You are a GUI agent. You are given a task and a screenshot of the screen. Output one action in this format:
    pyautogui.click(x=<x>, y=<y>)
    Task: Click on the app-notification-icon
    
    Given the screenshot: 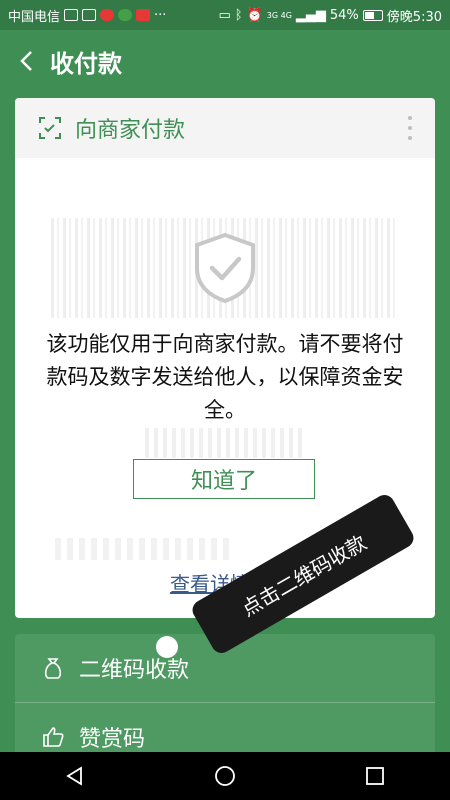 What is the action you would take?
    pyautogui.click(x=107, y=15)
    